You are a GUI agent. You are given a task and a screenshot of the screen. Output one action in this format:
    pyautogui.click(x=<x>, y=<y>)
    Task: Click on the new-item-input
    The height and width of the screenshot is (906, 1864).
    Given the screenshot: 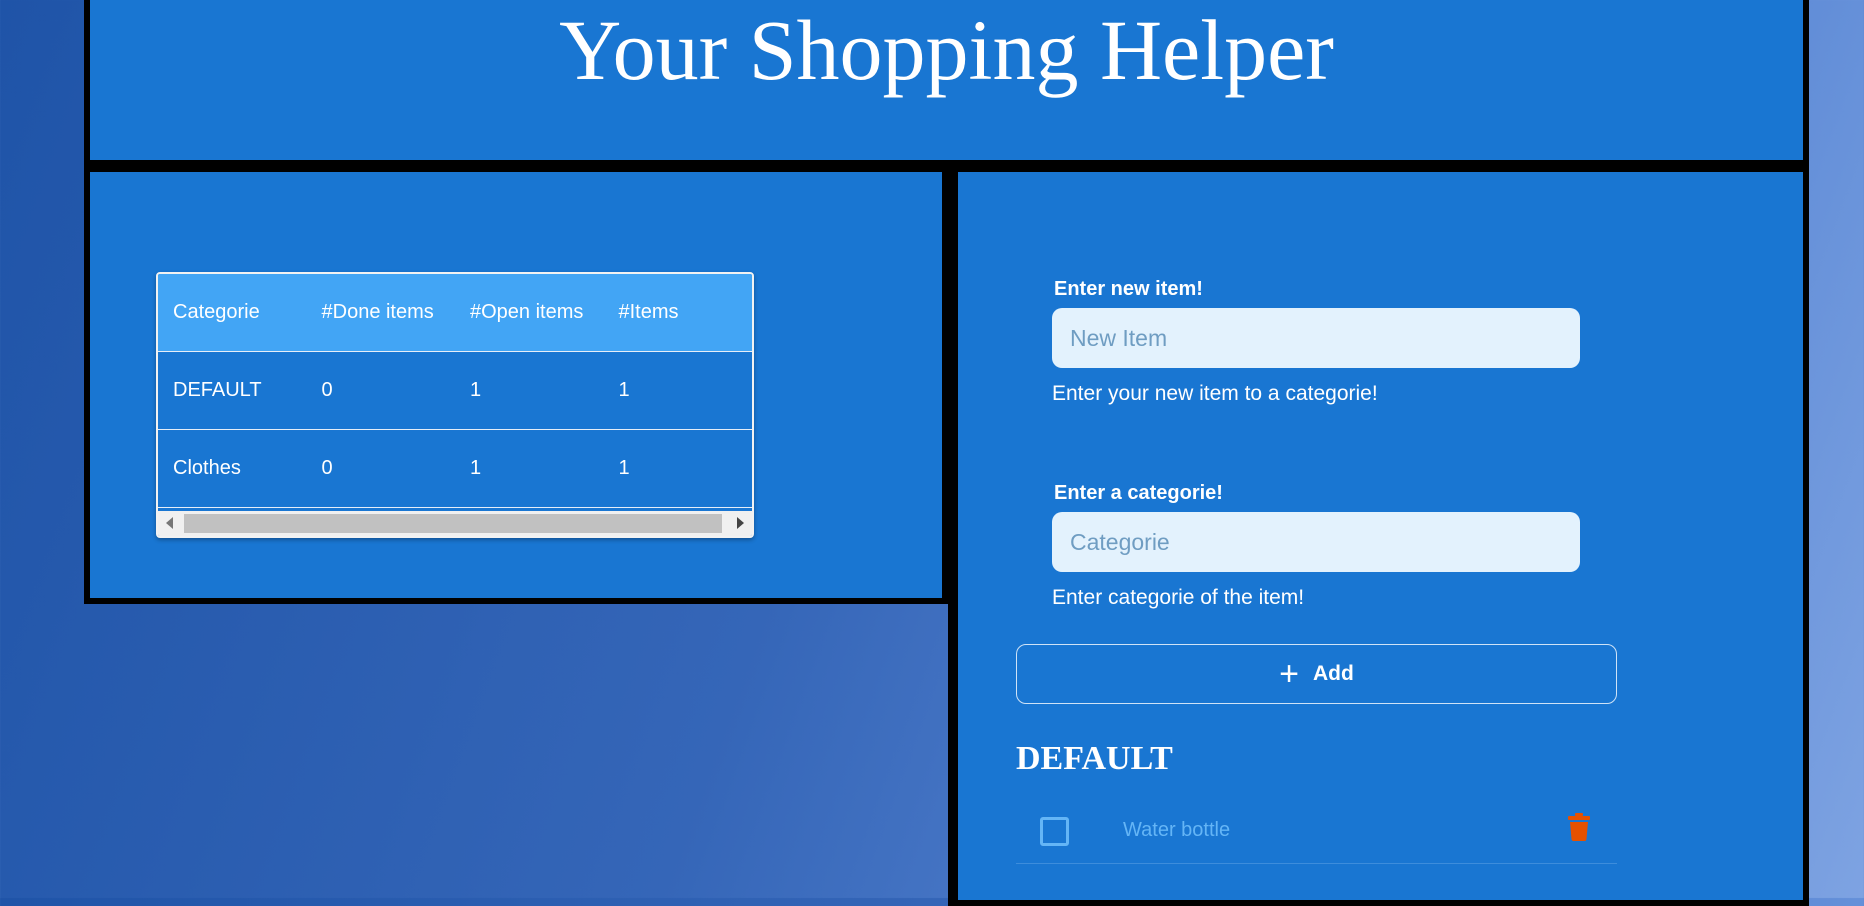 What is the action you would take?
    pyautogui.click(x=1316, y=338)
    